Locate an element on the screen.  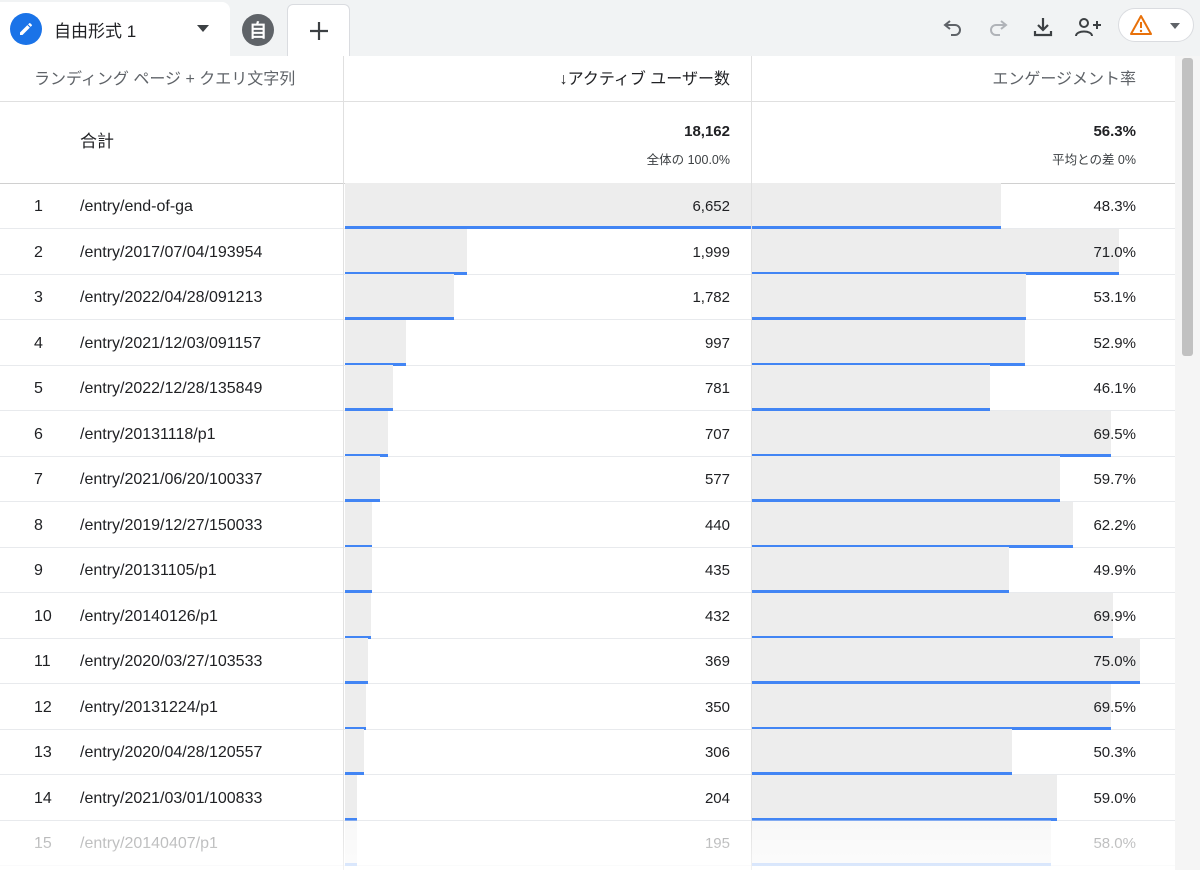
row-number: 4 is located at coordinates (38, 343).